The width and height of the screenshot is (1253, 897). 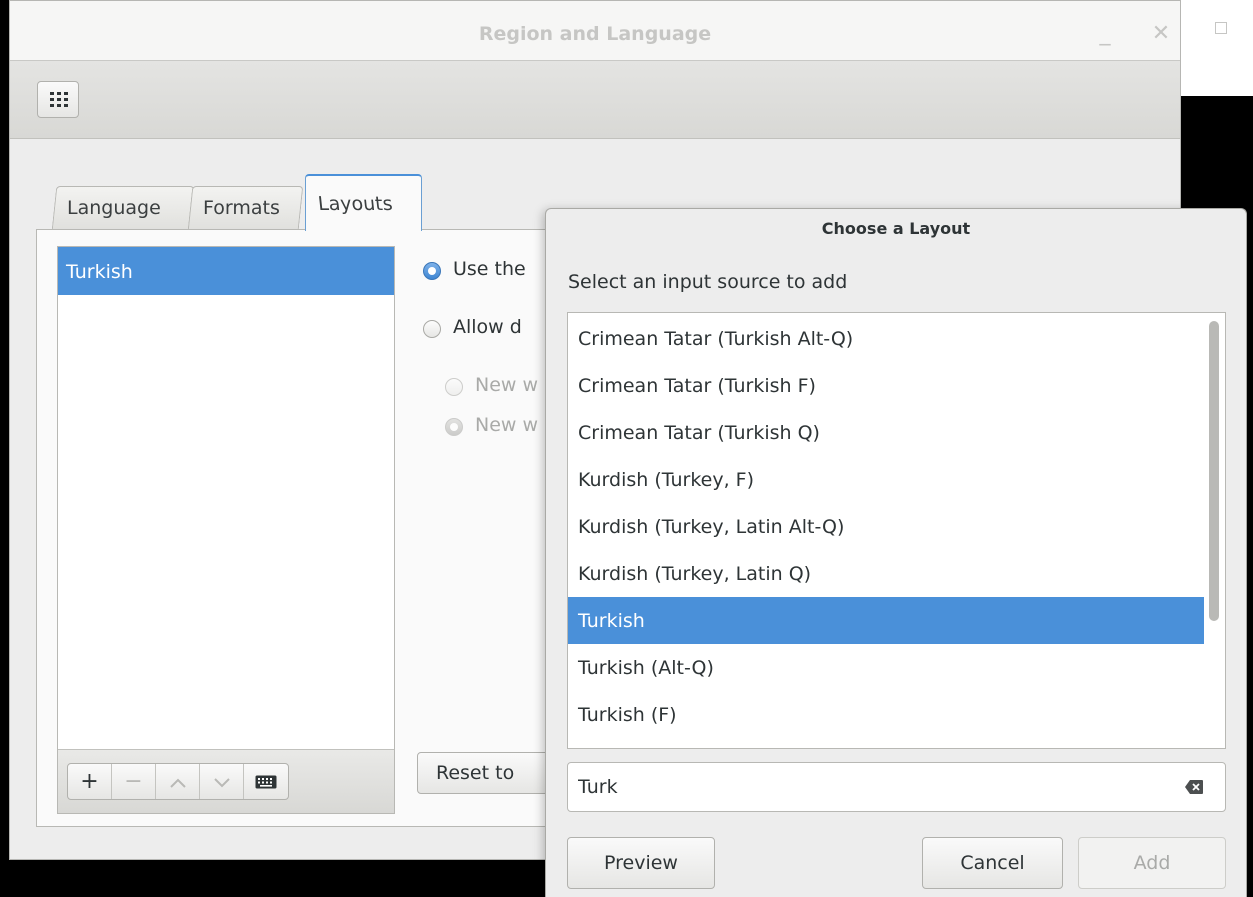 What do you see at coordinates (886, 338) in the screenshot?
I see `list-item: Crimean Tatar (Turkish Alt-Q)` at bounding box center [886, 338].